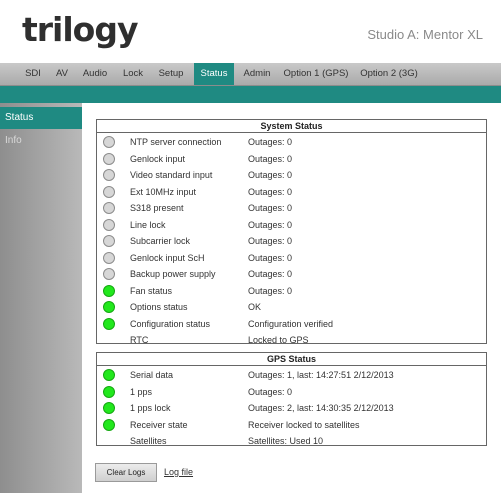 This screenshot has width=501, height=493. What do you see at coordinates (41, 118) in the screenshot?
I see `sidebar-item-status: Status` at bounding box center [41, 118].